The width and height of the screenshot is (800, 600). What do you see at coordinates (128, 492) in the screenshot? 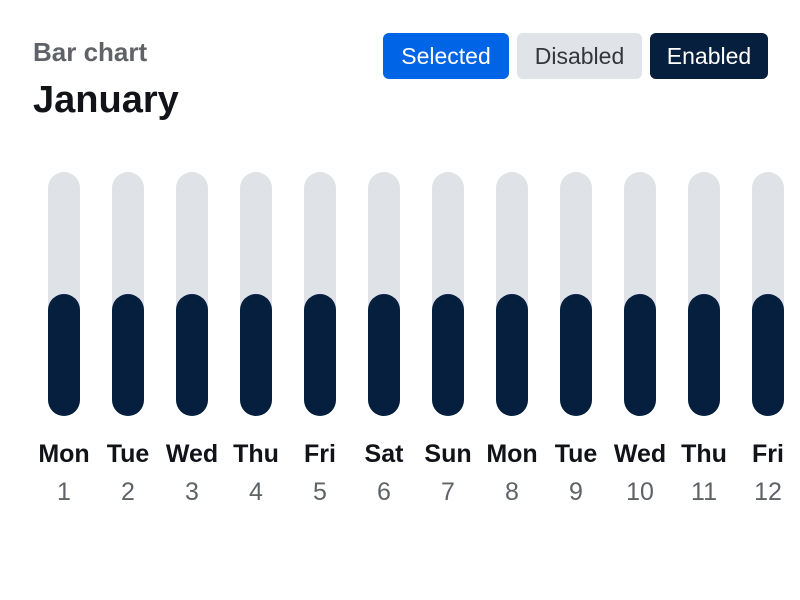
I see `x-tick-date-label: 2` at bounding box center [128, 492].